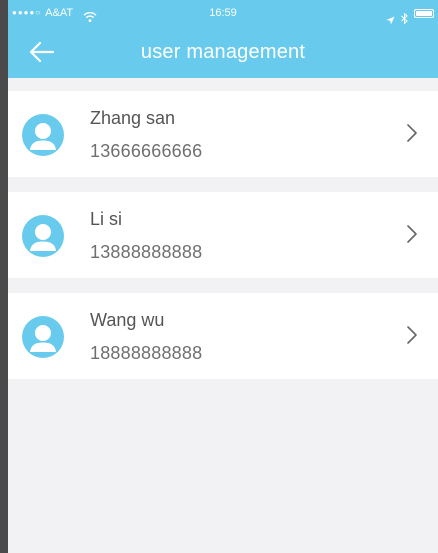 The image size is (438, 553). I want to click on status-bar: ●●●●○ A&AT 16:59, so click(223, 13).